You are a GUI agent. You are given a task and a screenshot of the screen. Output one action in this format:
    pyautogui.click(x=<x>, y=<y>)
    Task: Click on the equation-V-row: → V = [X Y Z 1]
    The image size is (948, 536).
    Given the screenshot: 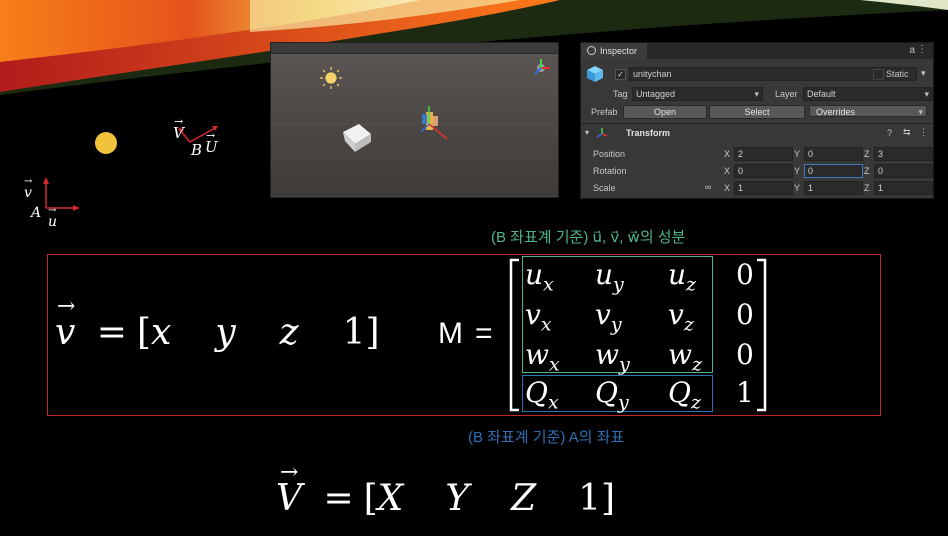 What is the action you would take?
    pyautogui.click(x=446, y=489)
    